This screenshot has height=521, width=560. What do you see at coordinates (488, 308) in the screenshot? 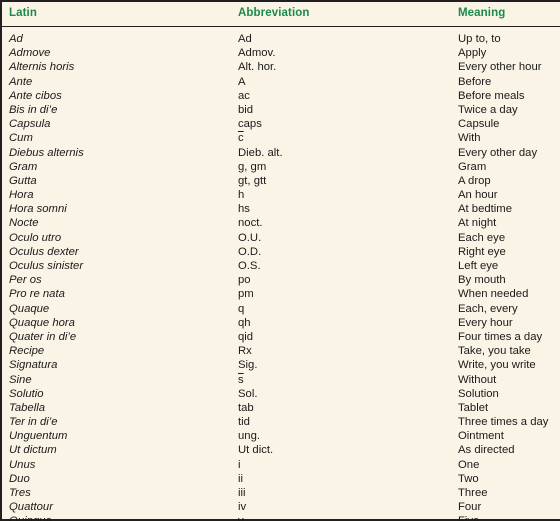
I see `cell-meaning: Each, every` at bounding box center [488, 308].